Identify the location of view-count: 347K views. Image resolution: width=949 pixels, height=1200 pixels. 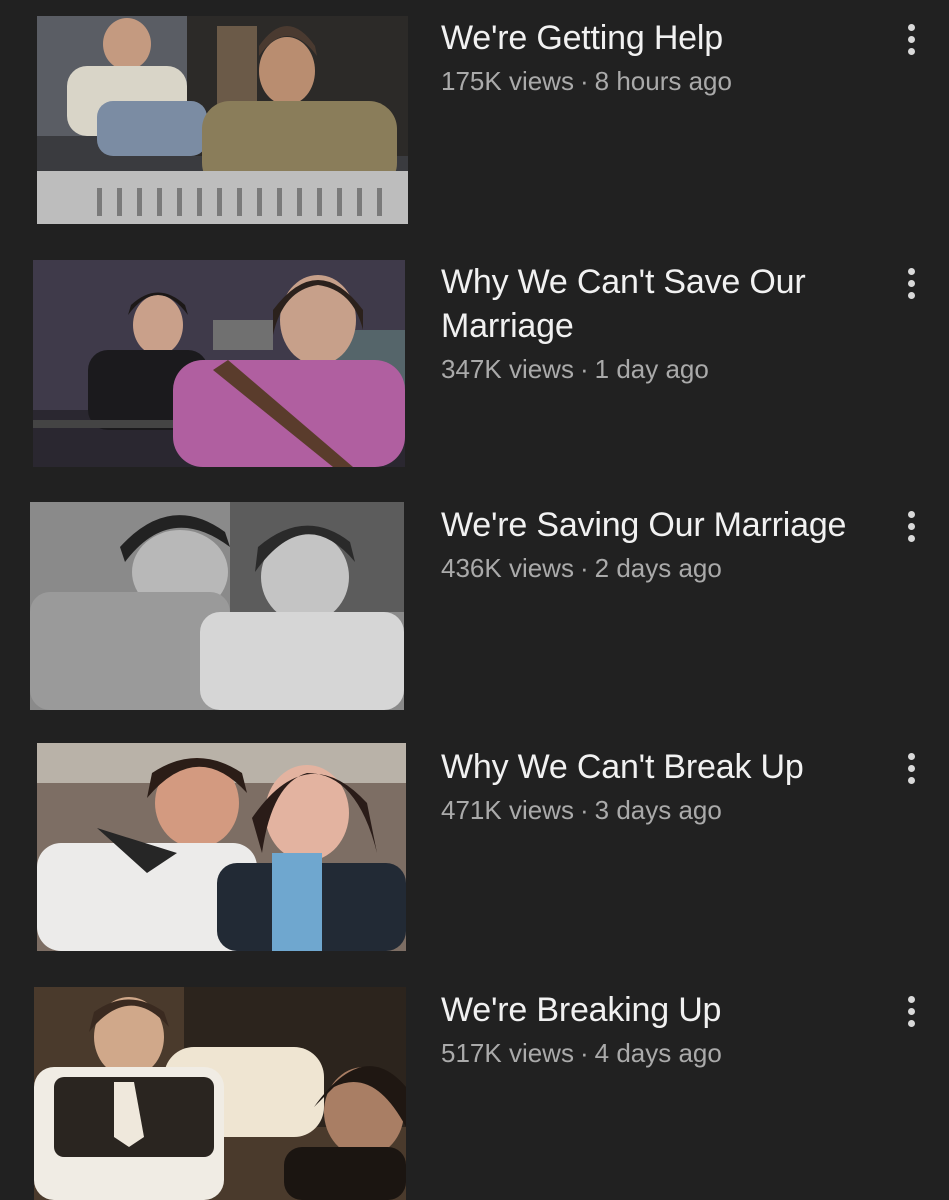
(507, 369).